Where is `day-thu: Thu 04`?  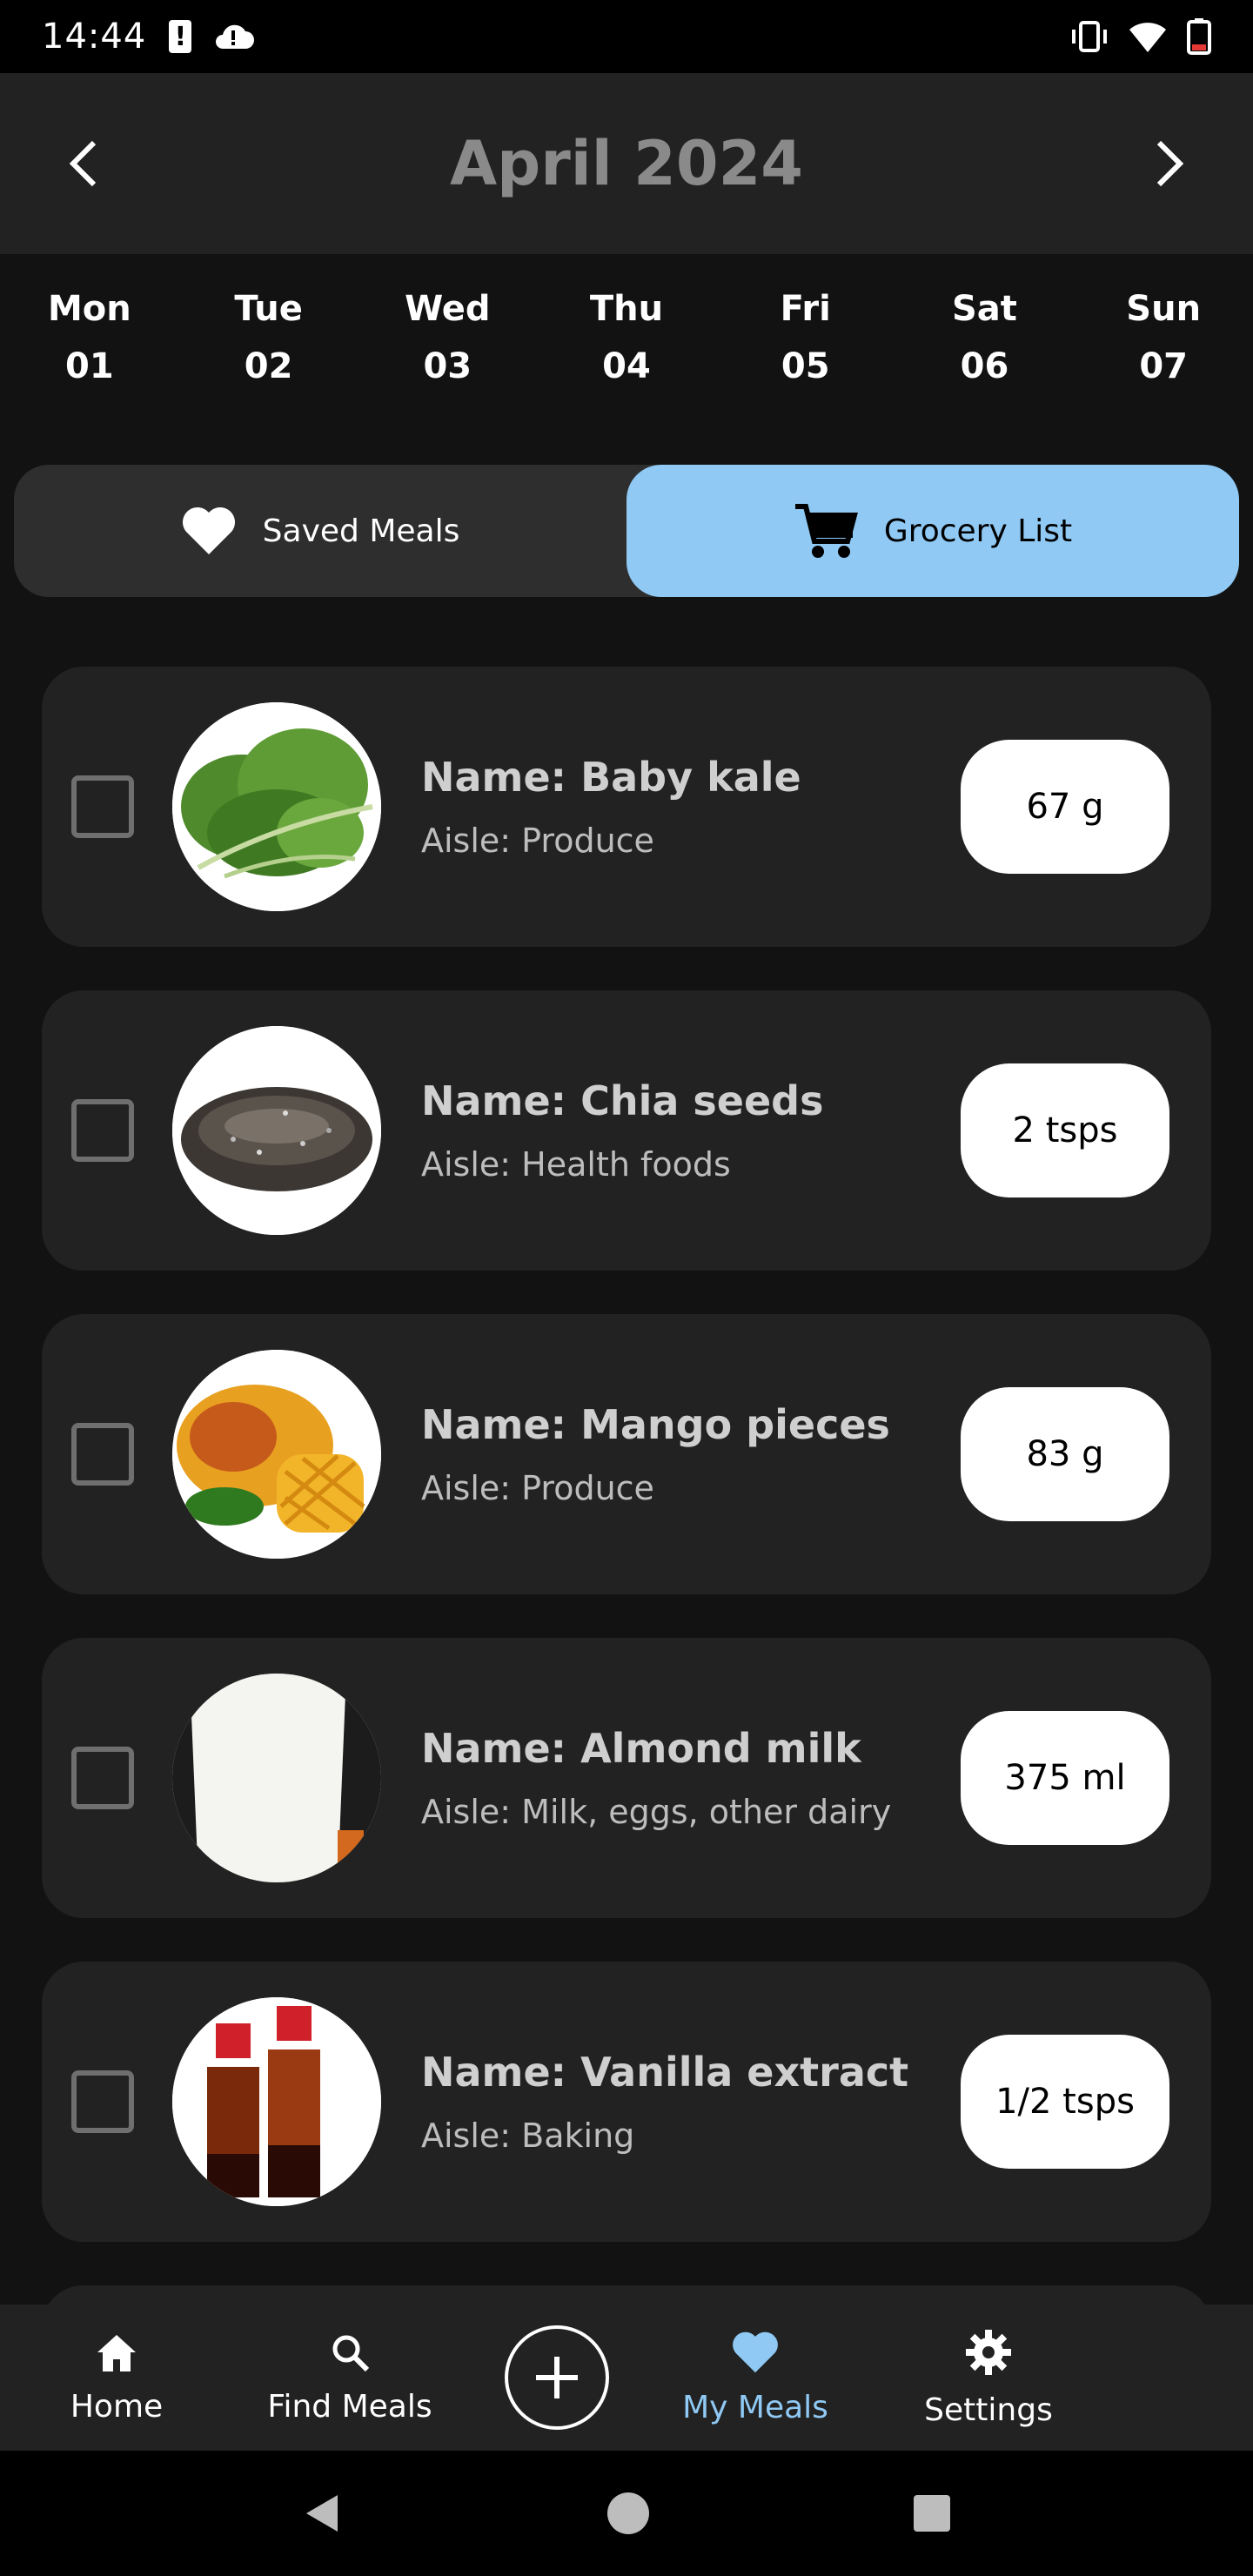 day-thu: Thu 04 is located at coordinates (626, 354).